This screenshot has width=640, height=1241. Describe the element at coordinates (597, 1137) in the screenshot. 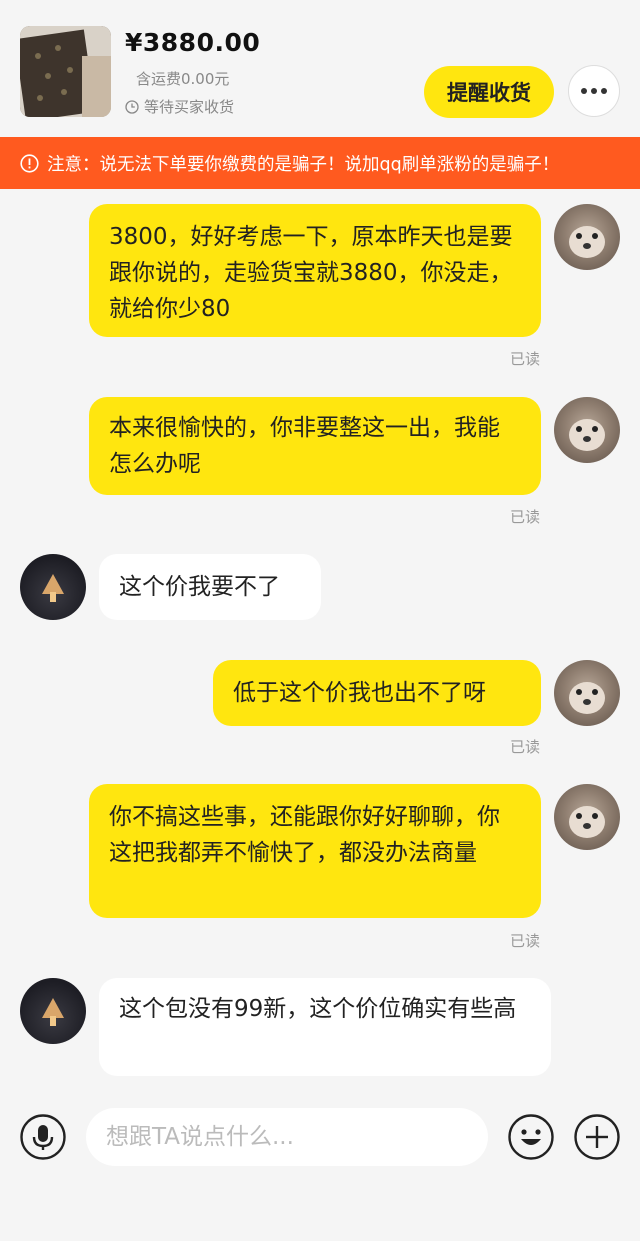

I see `plus-icon` at that location.